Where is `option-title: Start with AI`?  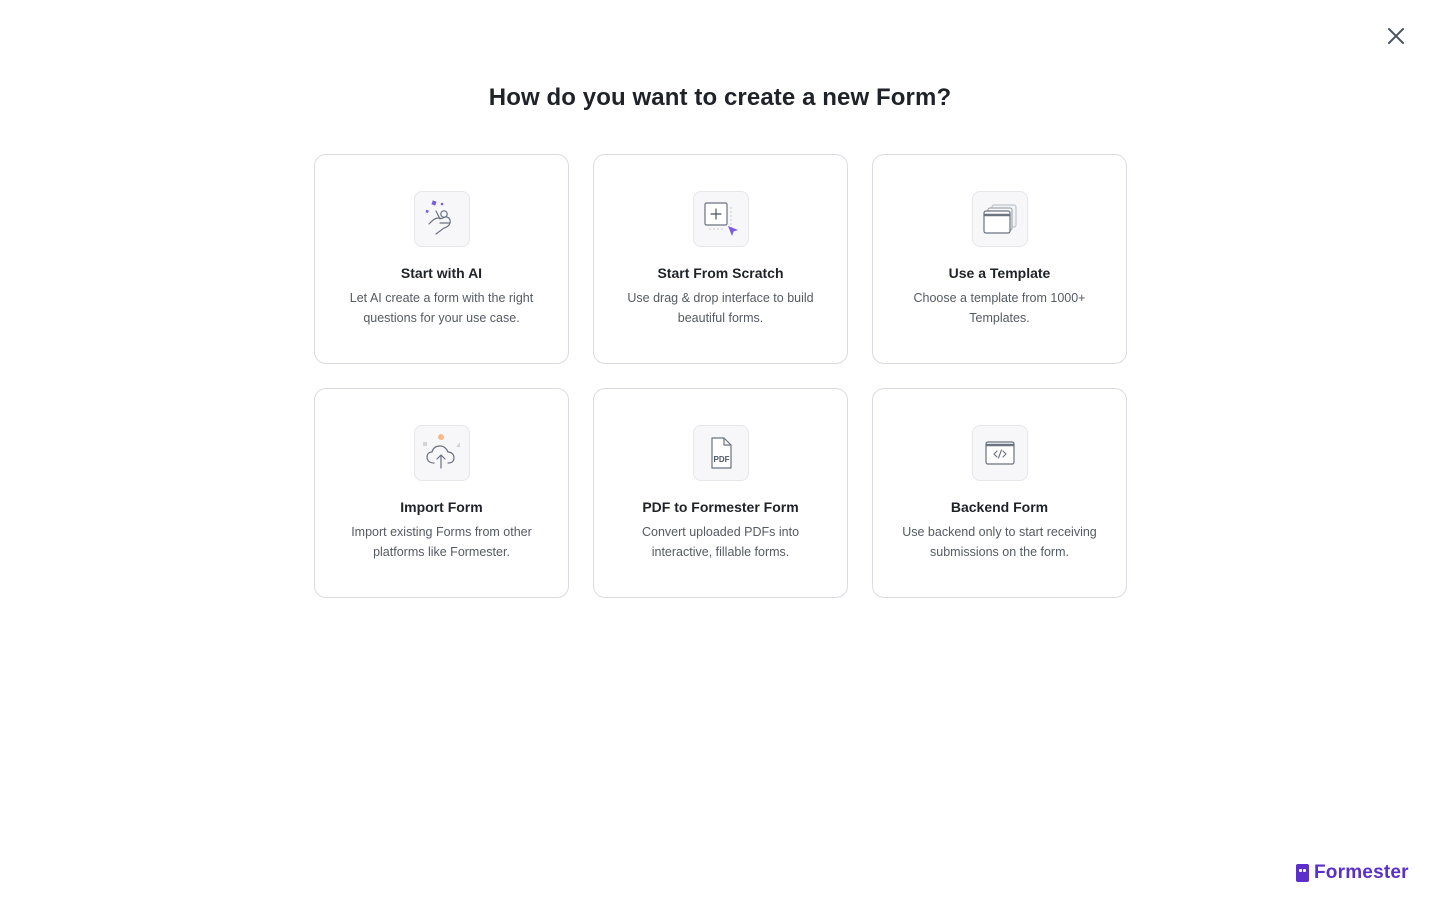
option-title: Start with AI is located at coordinates (441, 273).